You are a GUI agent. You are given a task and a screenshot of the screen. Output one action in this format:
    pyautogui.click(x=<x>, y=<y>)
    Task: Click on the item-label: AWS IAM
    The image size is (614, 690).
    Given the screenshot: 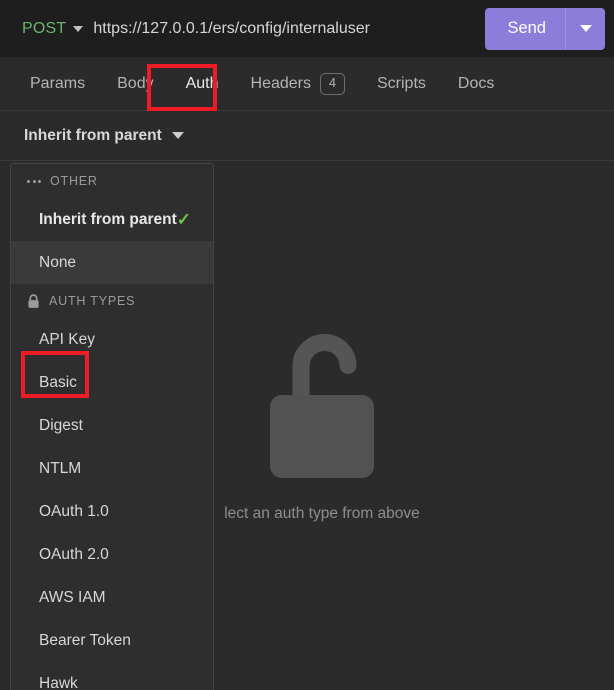 What is the action you would take?
    pyautogui.click(x=72, y=597)
    